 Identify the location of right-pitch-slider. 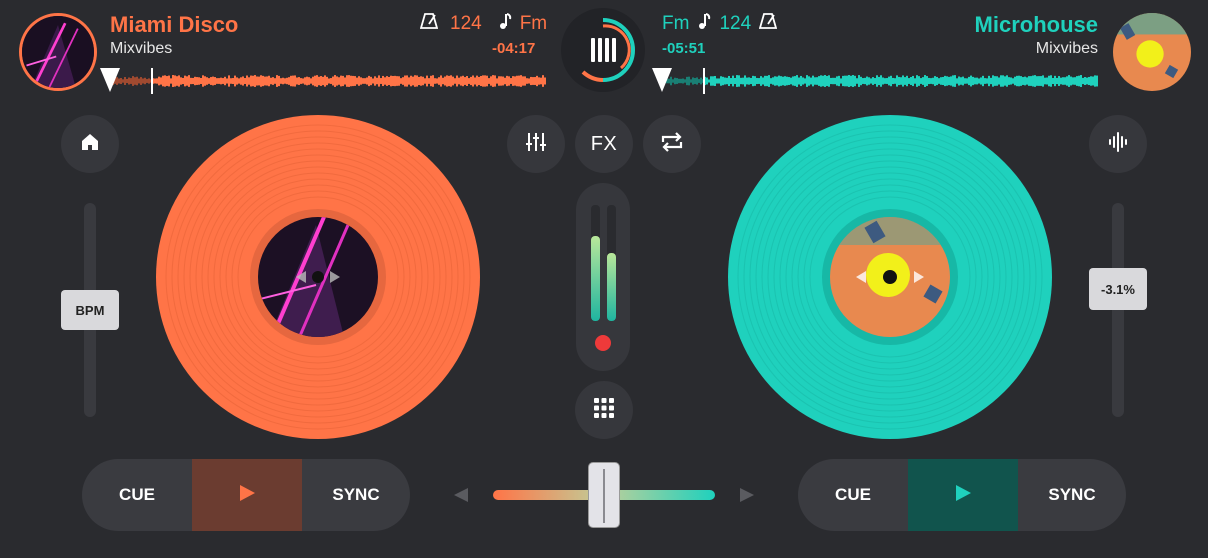
(1118, 310).